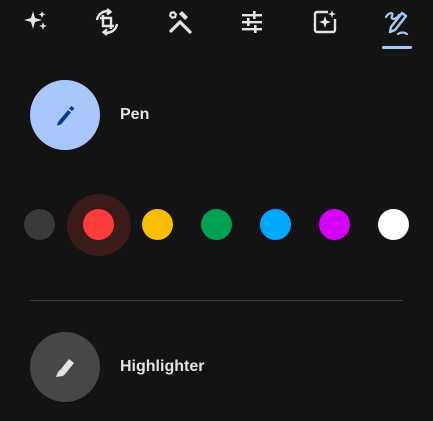 The height and width of the screenshot is (421, 433). I want to click on pen-tool-row: Pen, so click(89, 115).